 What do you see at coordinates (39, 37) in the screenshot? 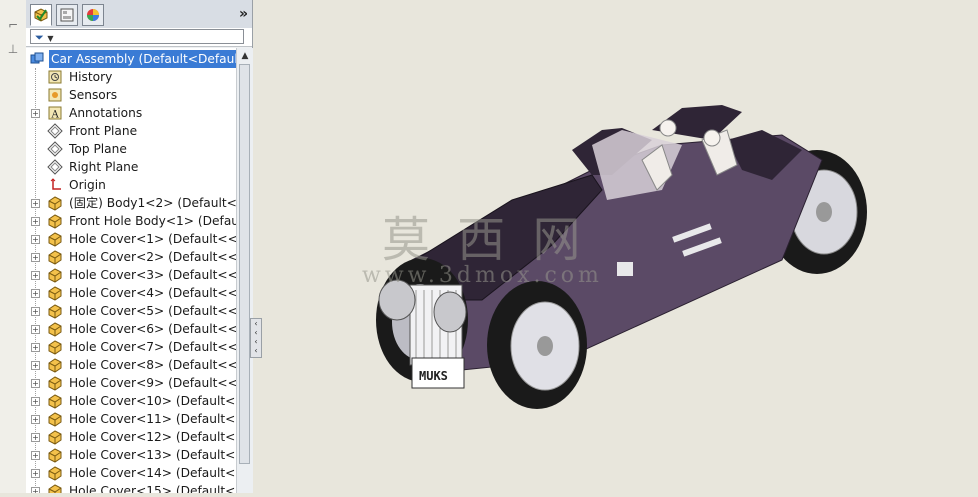
I see `filter-icon: ⏷` at bounding box center [39, 37].